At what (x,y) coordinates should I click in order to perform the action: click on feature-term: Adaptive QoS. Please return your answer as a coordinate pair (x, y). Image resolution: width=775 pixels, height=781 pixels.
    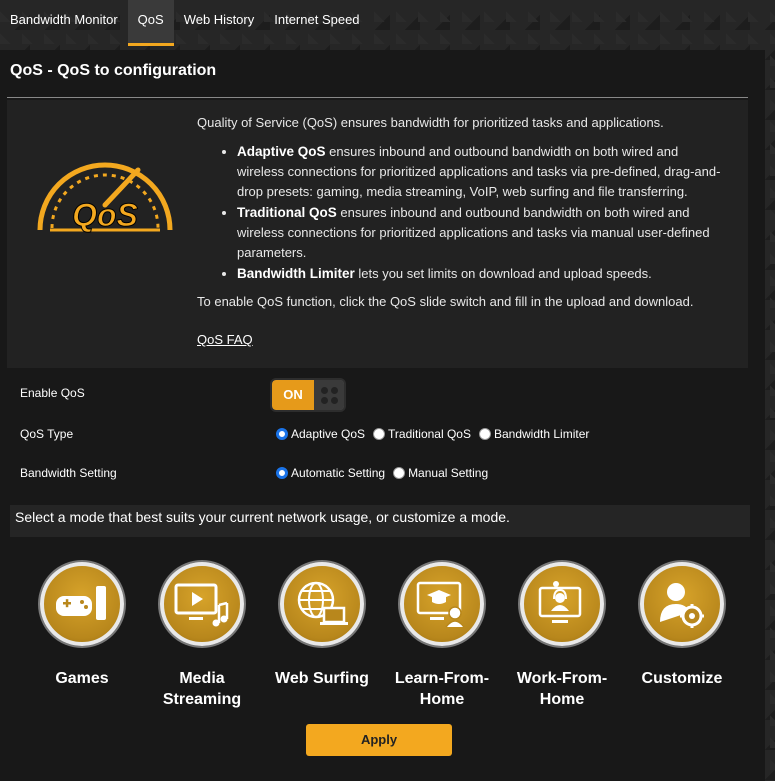
    Looking at the image, I should click on (281, 151).